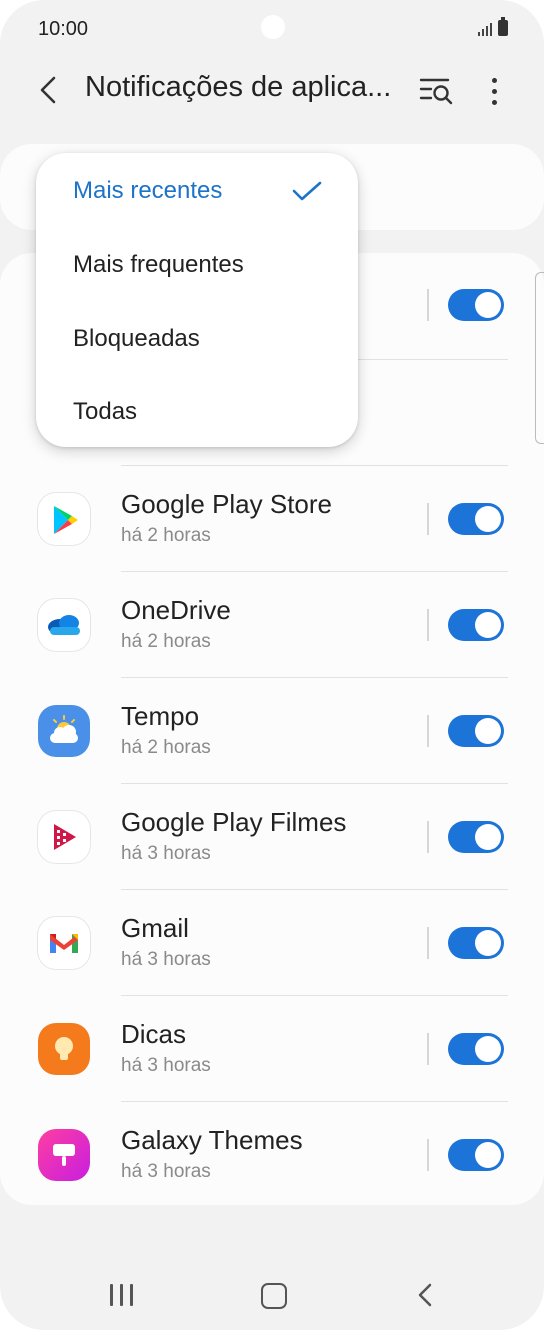  I want to click on chevron-left-icon, so click(48, 90).